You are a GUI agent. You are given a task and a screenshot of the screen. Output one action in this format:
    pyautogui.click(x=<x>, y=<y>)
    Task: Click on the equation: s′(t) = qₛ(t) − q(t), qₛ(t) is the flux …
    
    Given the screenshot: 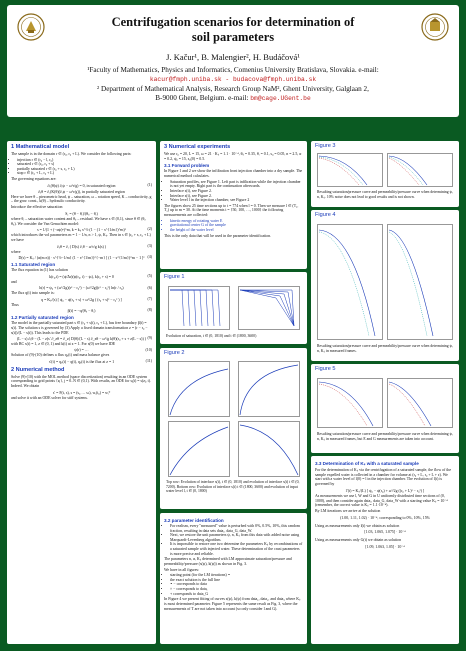 What is the action you would take?
    pyautogui.click(x=81, y=361)
    